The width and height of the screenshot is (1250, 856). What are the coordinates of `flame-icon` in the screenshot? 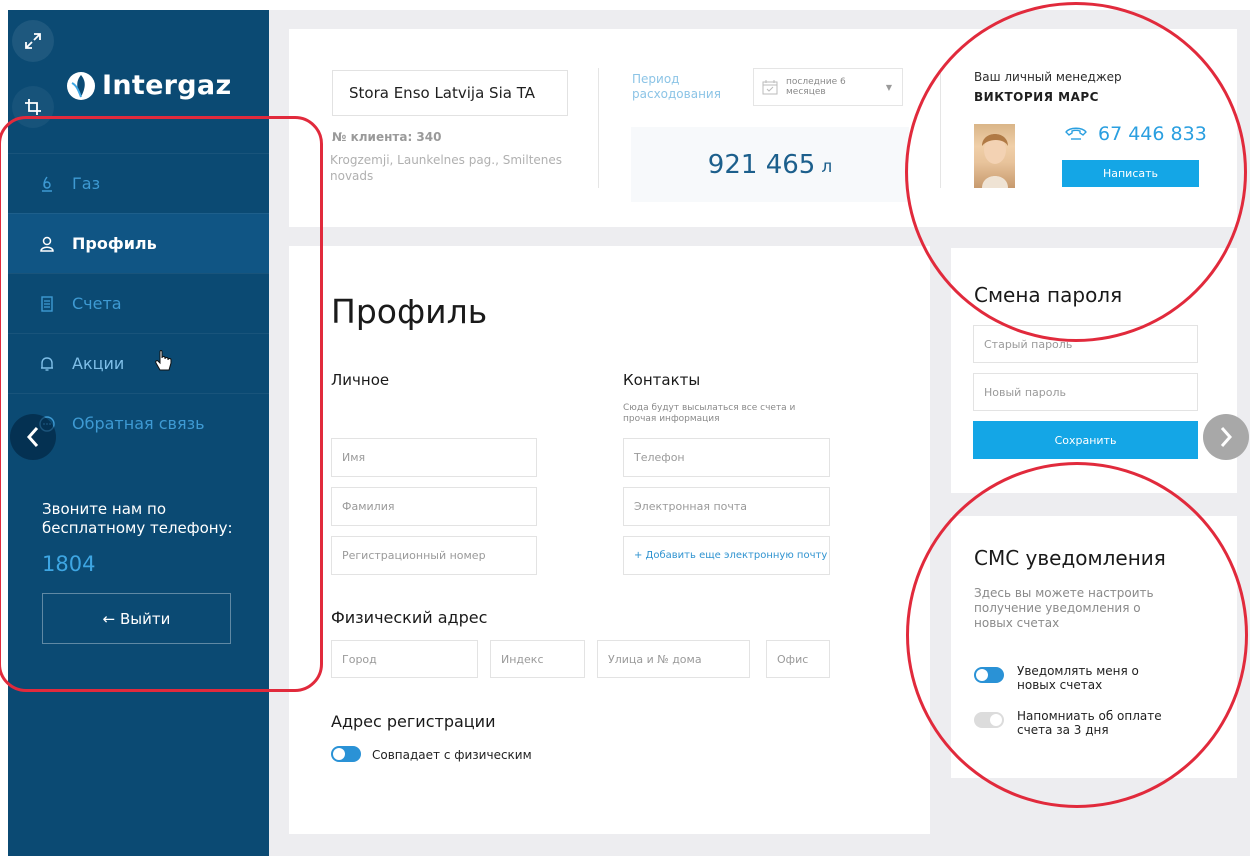 It's located at (47, 184).